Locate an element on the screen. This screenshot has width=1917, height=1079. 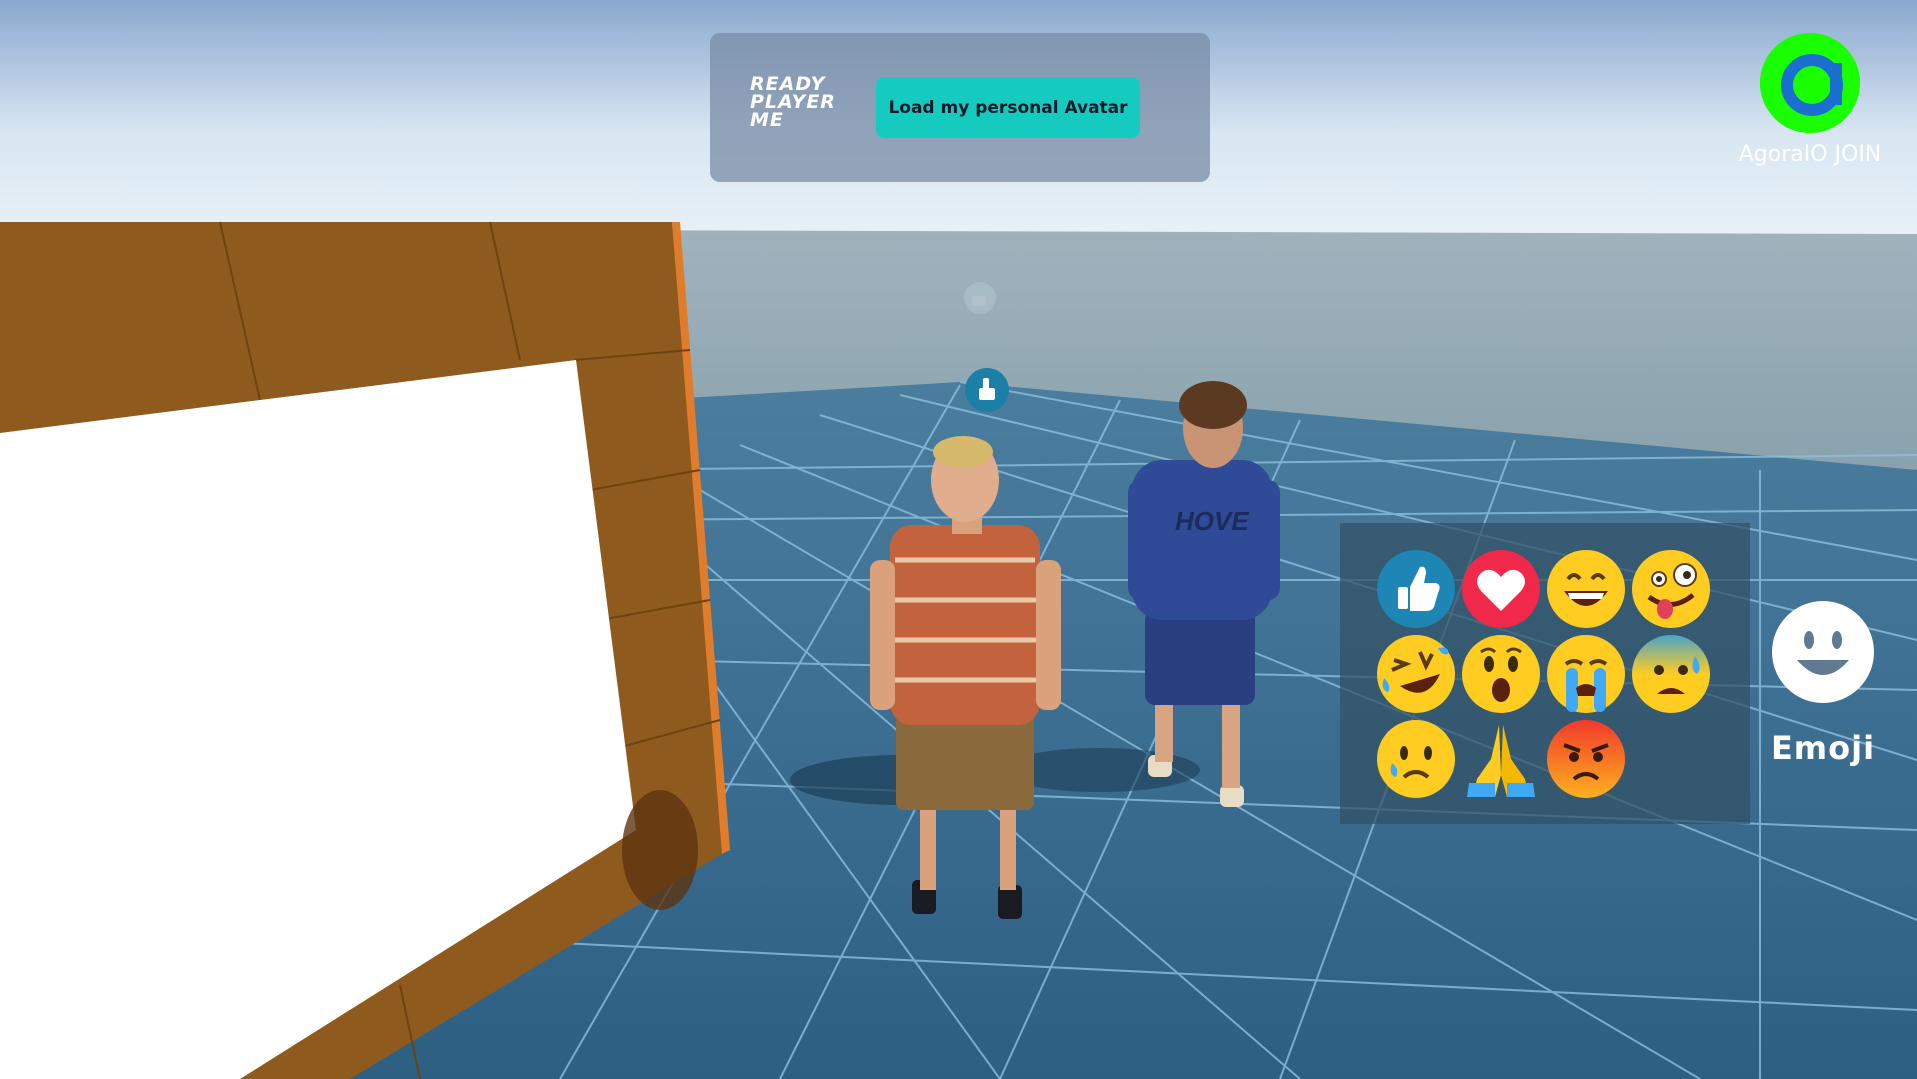
agora-logo-icon is located at coordinates (1810, 83).